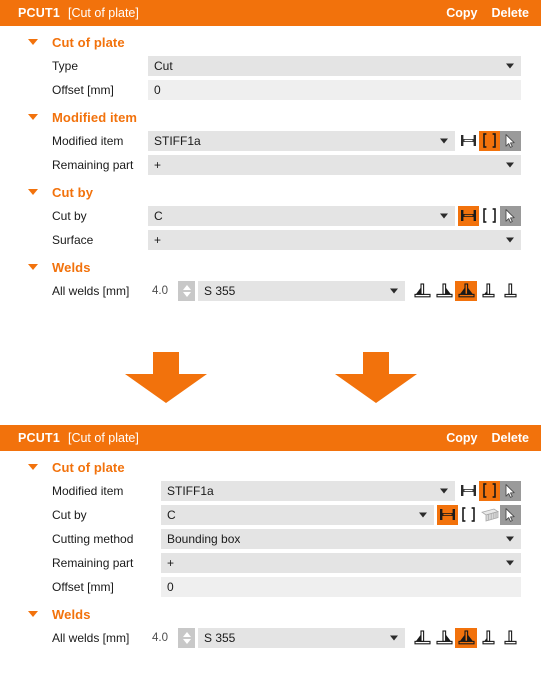  I want to click on row-label: Surface, so click(73, 239).